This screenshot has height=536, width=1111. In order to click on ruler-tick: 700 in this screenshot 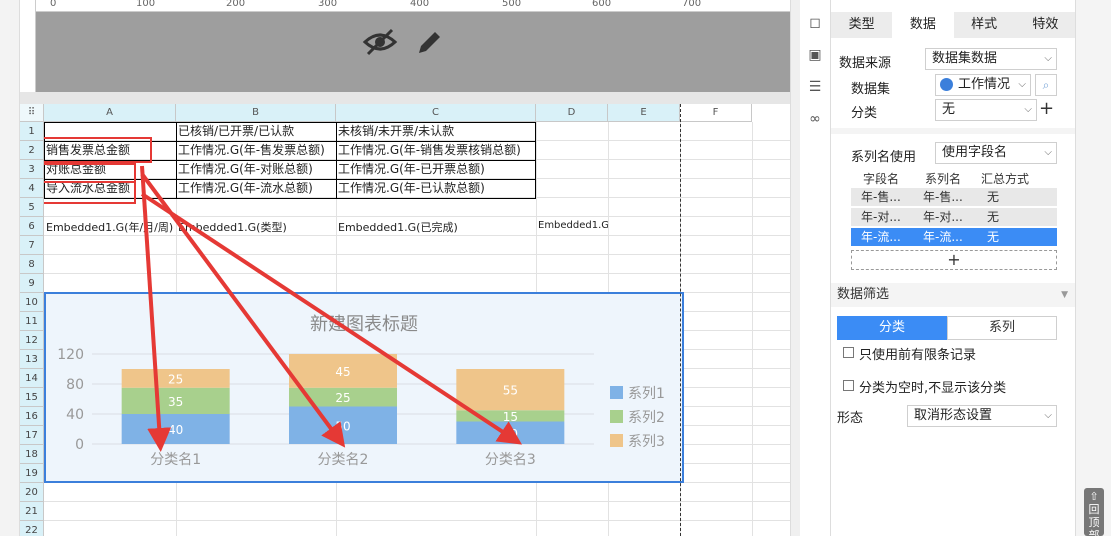, I will do `click(692, 4)`.